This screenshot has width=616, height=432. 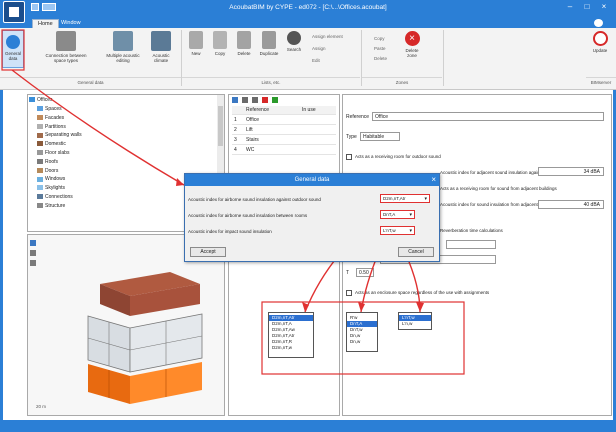 What do you see at coordinates (208, 252) in the screenshot?
I see `accept-button: Accept` at bounding box center [208, 252].